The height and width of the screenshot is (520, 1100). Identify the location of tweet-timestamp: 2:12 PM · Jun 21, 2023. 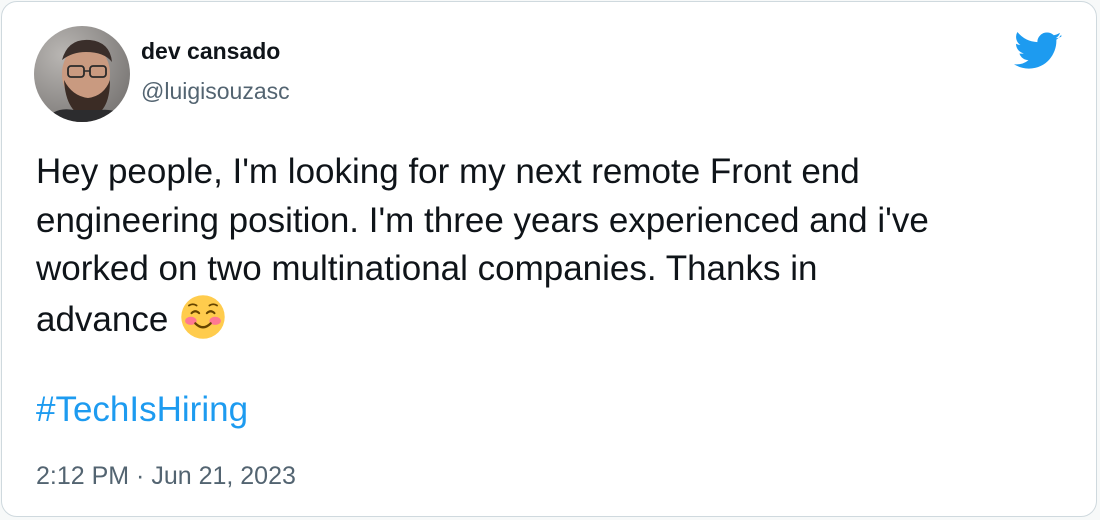
(166, 476).